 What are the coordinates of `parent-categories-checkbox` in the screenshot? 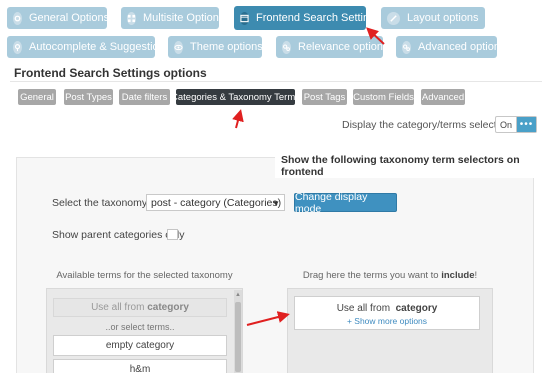 It's located at (172, 234).